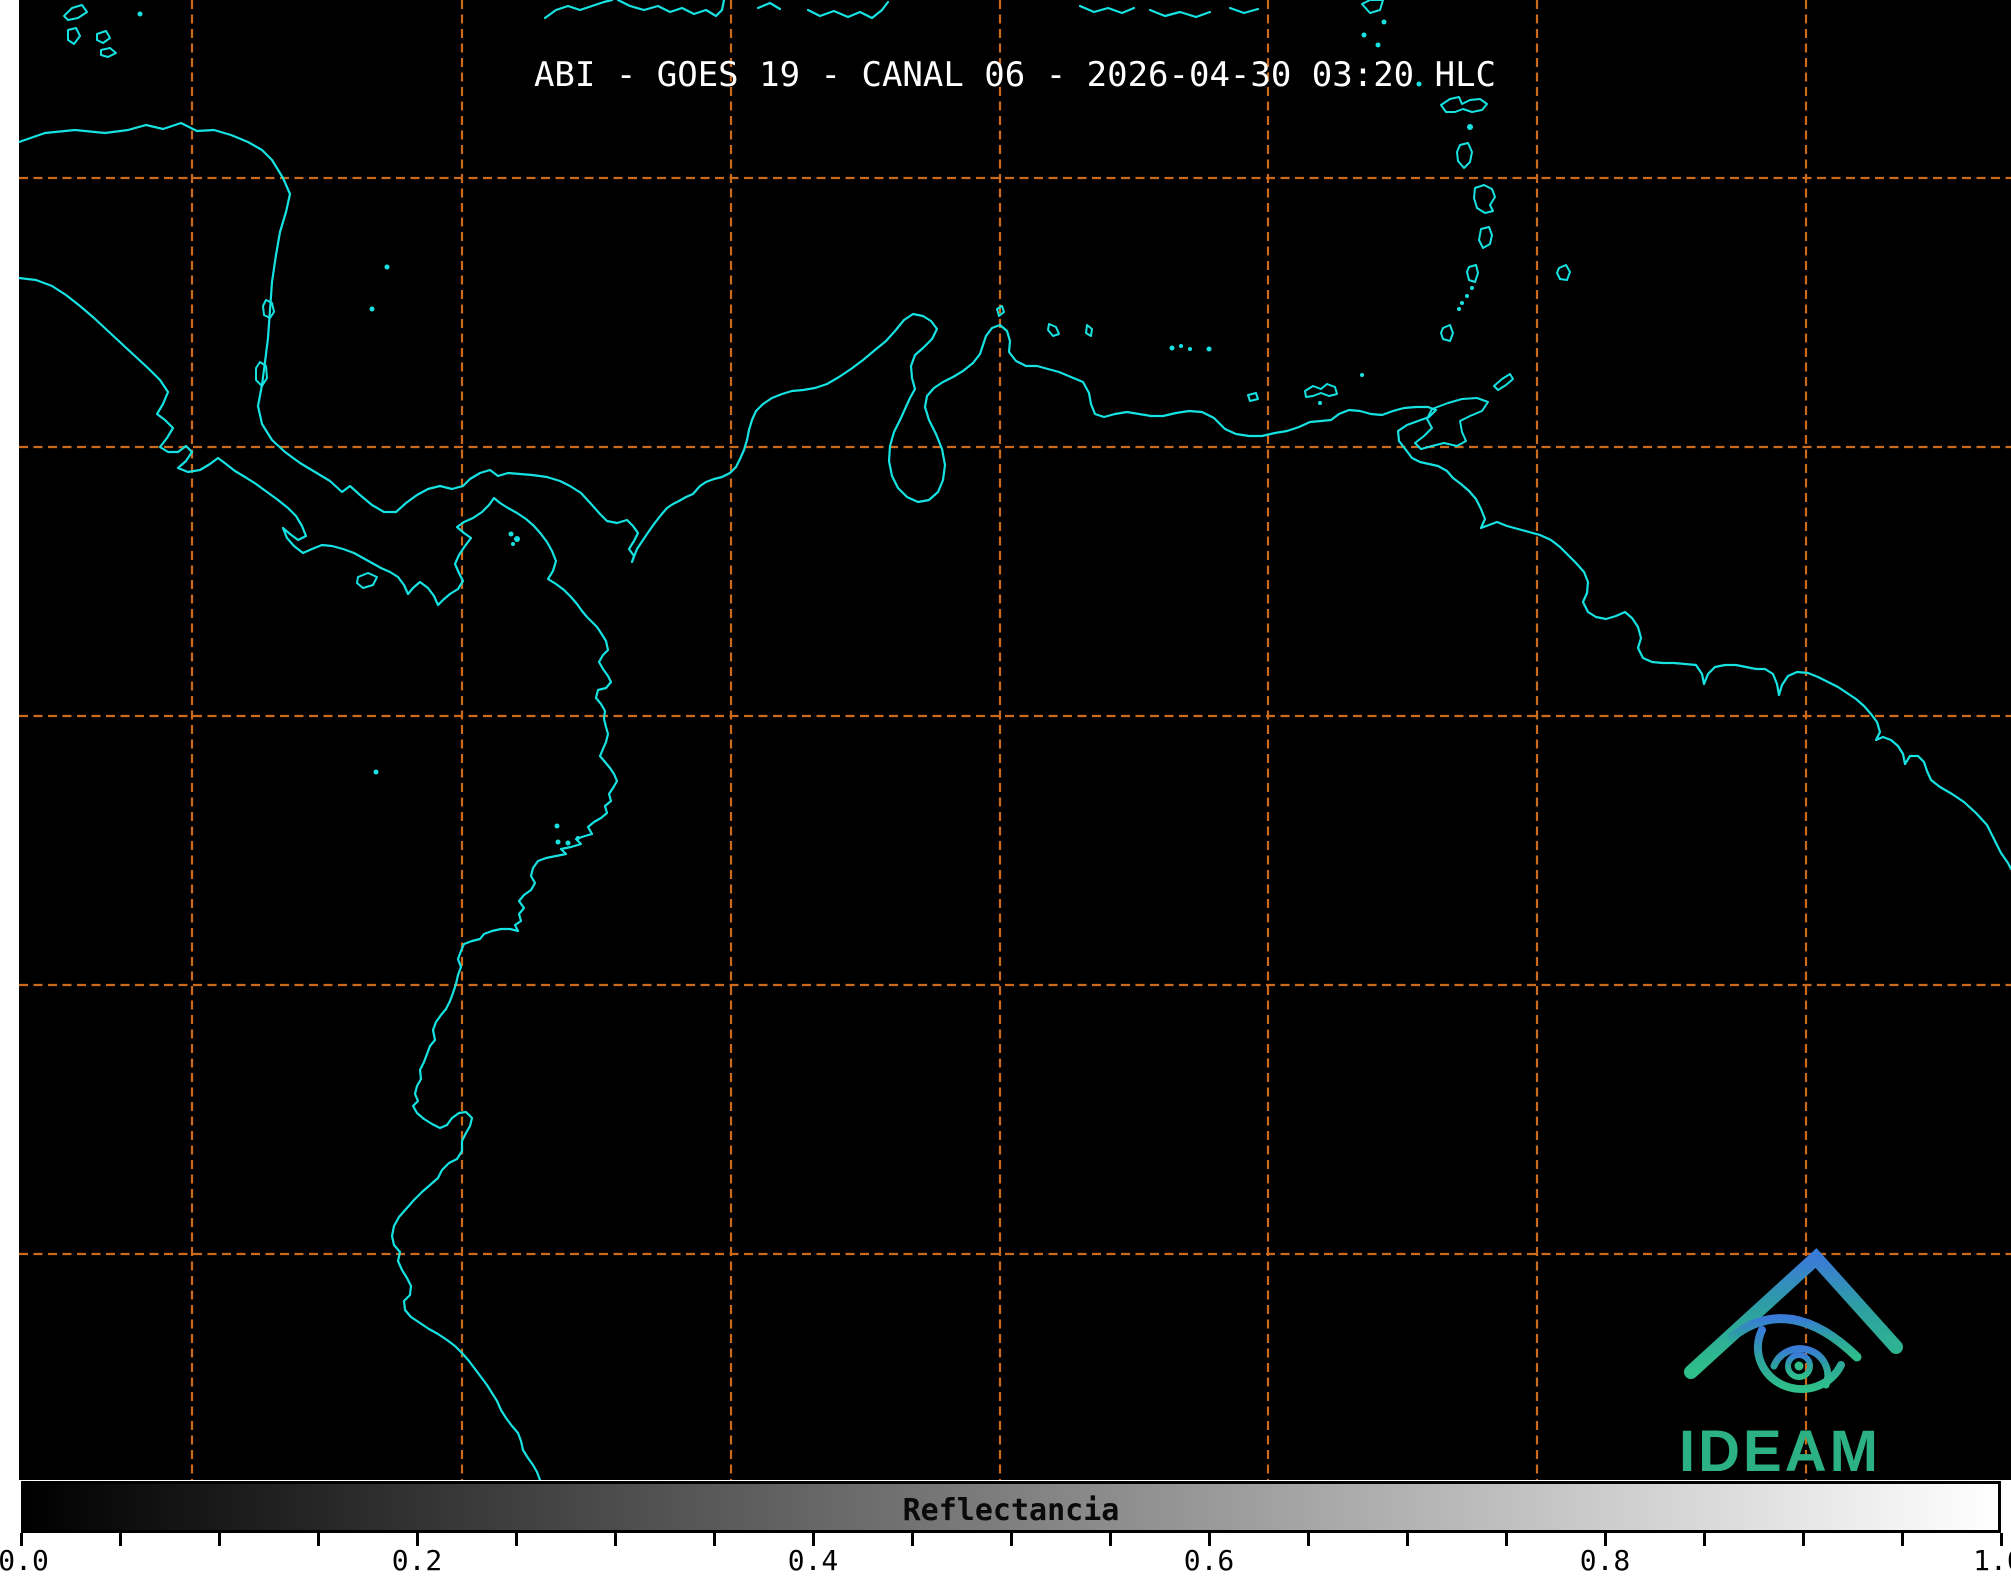 The width and height of the screenshot is (2011, 1577). I want to click on puerto-rico-fragment, so click(1180, 13).